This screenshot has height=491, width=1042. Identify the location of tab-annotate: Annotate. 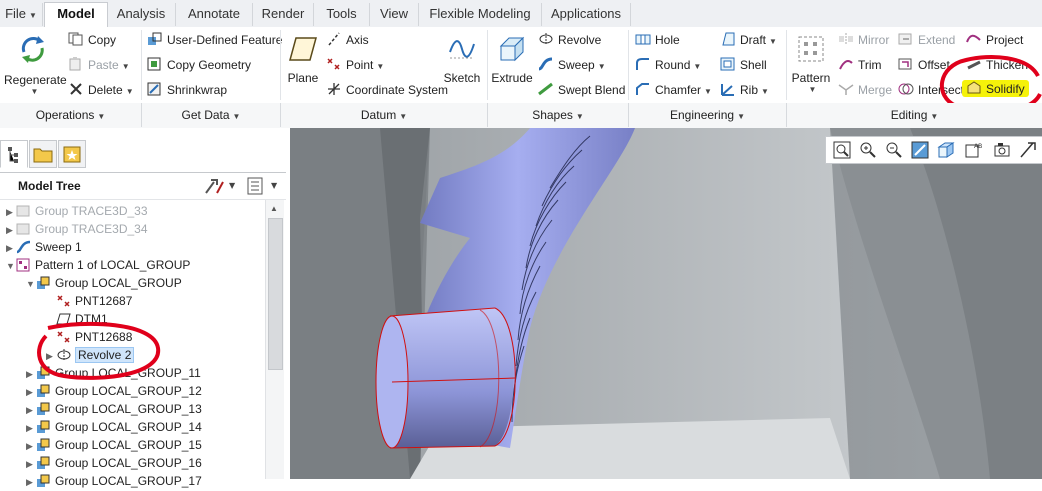
(214, 14).